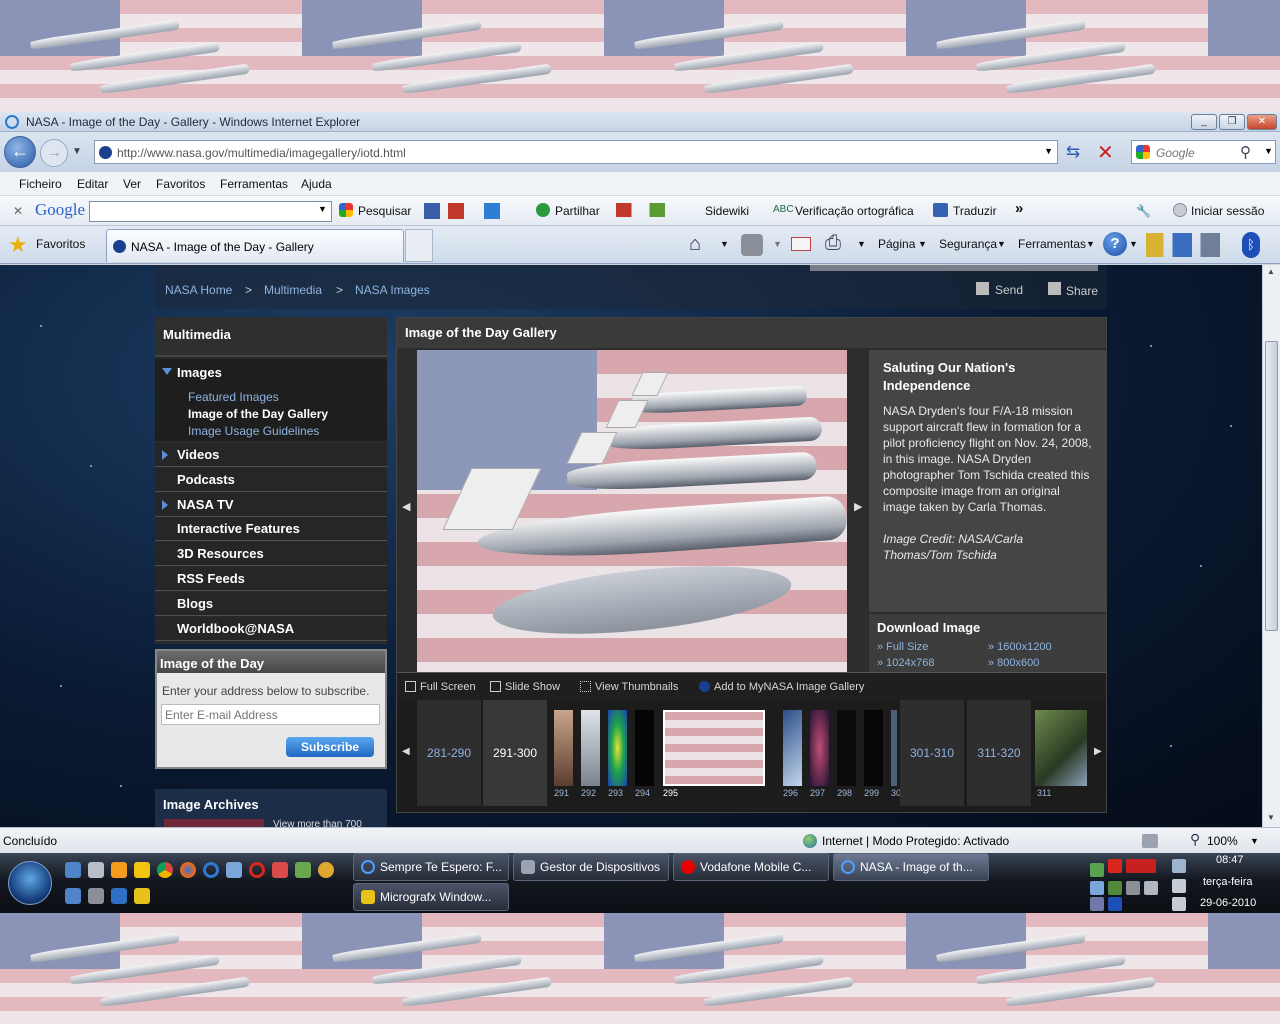 The height and width of the screenshot is (1024, 1280). I want to click on nav-worldbook: Worldbook@NASA, so click(271, 629).